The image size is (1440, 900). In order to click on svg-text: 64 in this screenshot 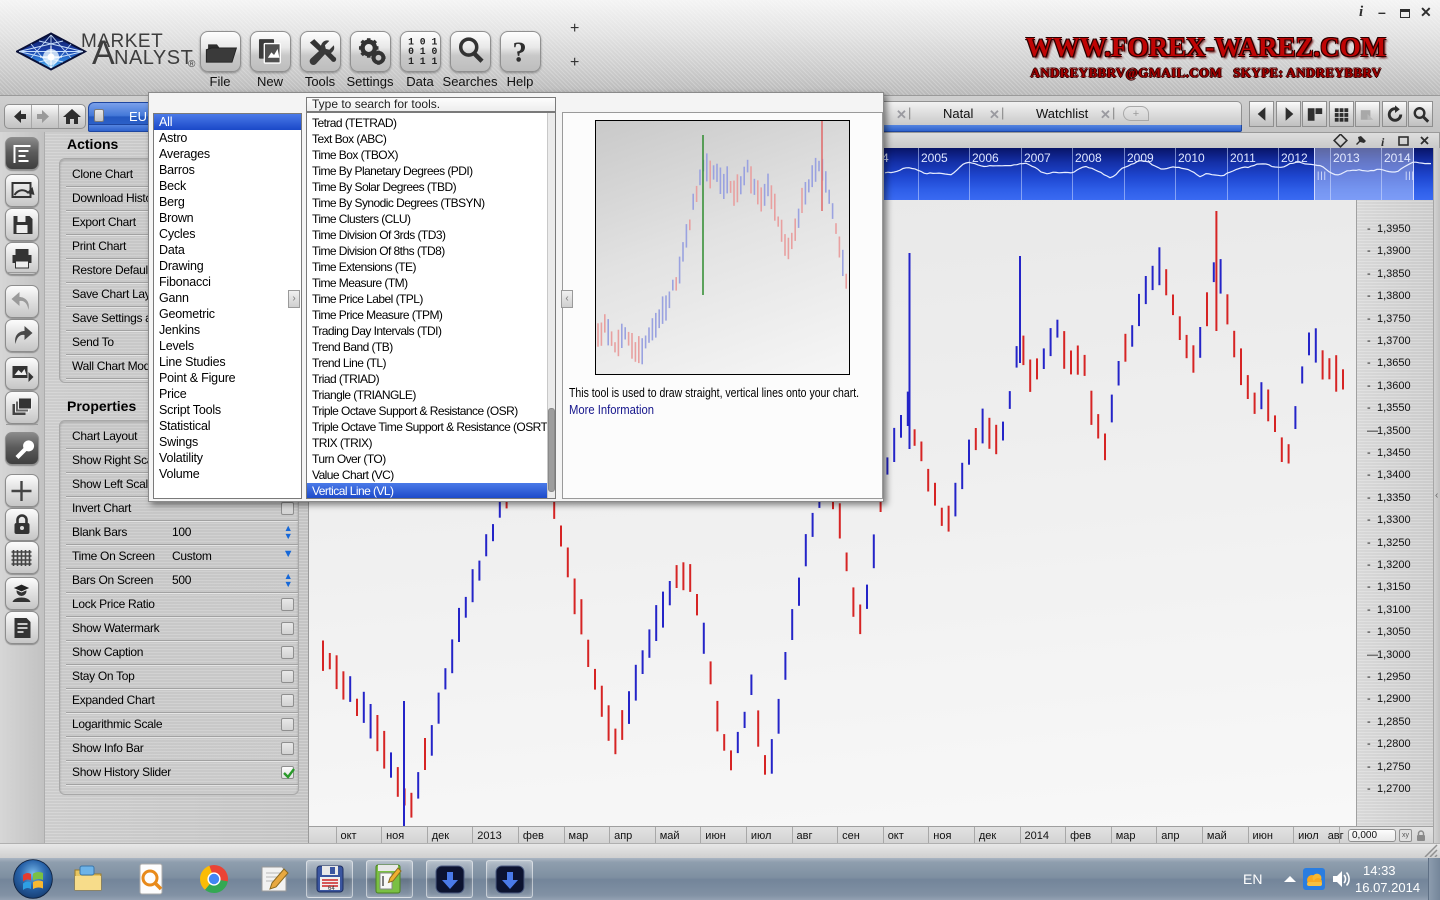, I will do `click(331, 889)`.